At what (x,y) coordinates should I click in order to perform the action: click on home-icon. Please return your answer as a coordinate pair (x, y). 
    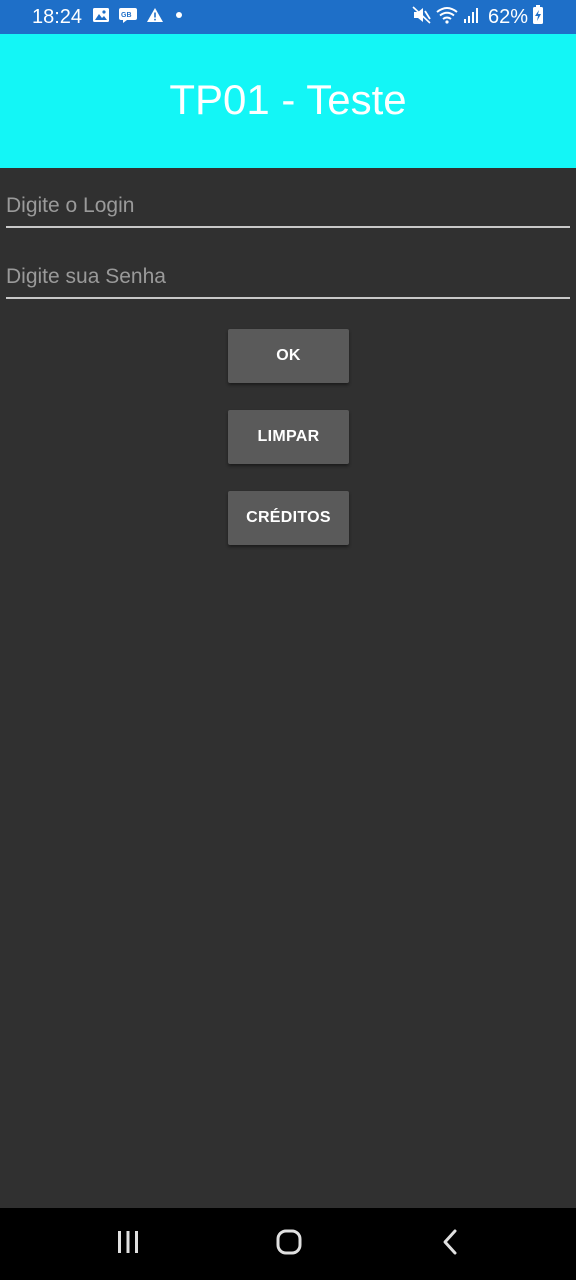
    Looking at the image, I should click on (289, 1244).